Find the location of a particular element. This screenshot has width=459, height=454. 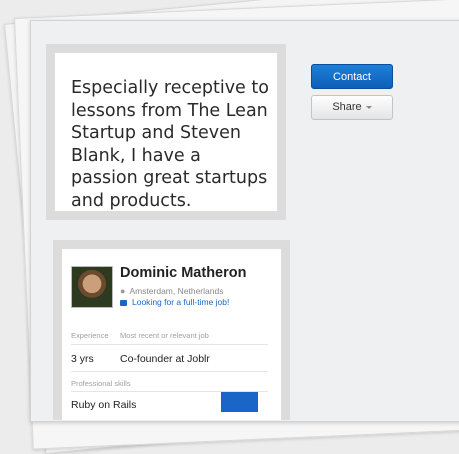

skill-level-bar is located at coordinates (239, 402).